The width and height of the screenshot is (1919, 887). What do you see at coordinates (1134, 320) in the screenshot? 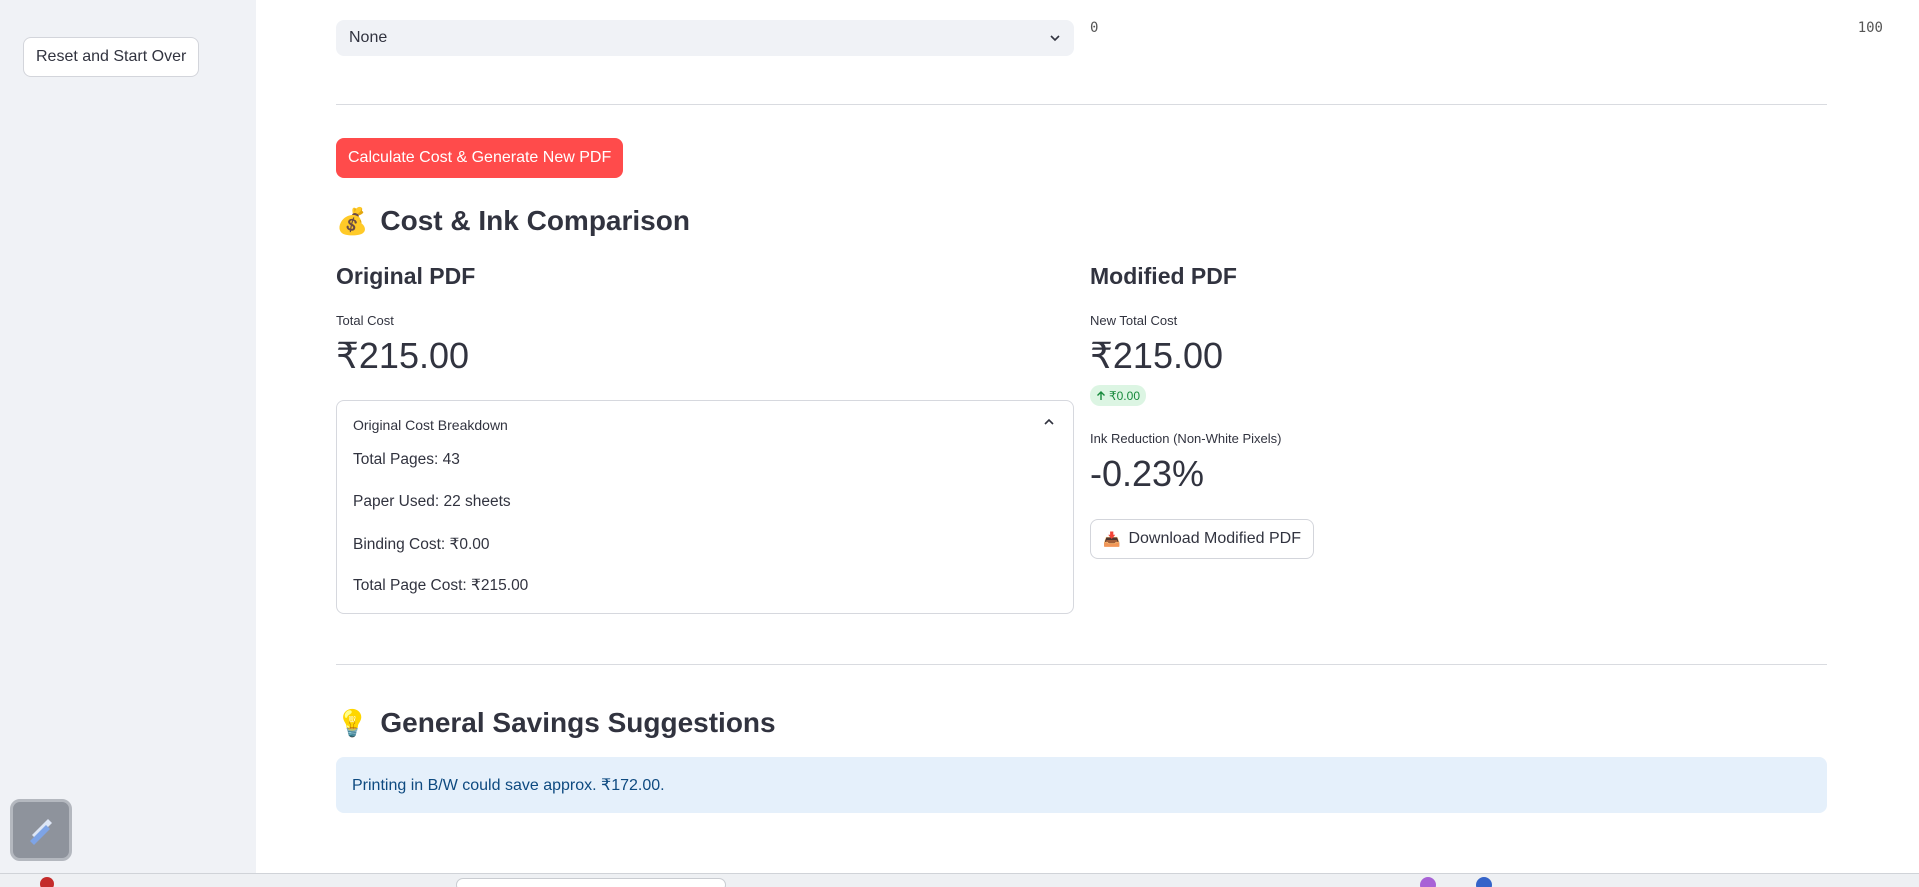
I see `new-cost-label: New Total Cost` at bounding box center [1134, 320].